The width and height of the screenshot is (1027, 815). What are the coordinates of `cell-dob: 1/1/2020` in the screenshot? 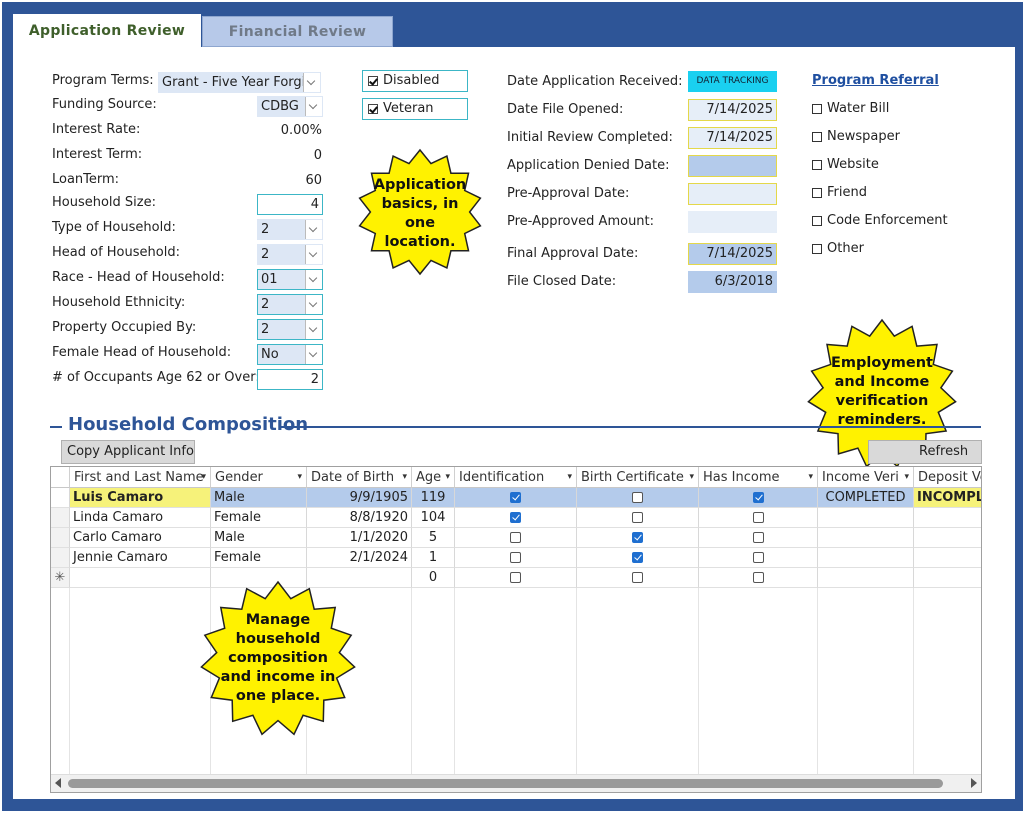 It's located at (359, 538).